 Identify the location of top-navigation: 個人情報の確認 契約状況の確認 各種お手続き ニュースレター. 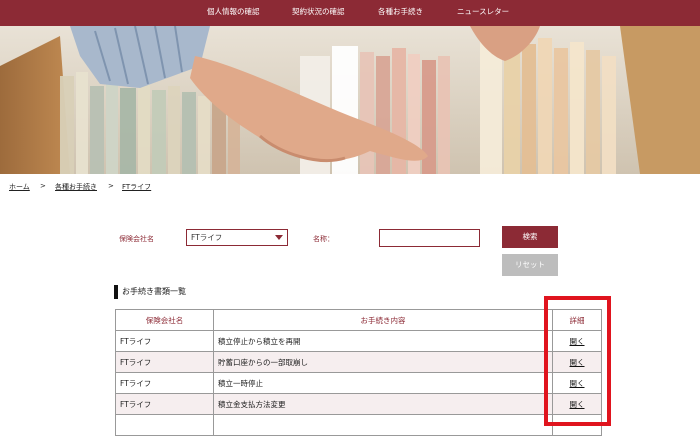
(350, 13).